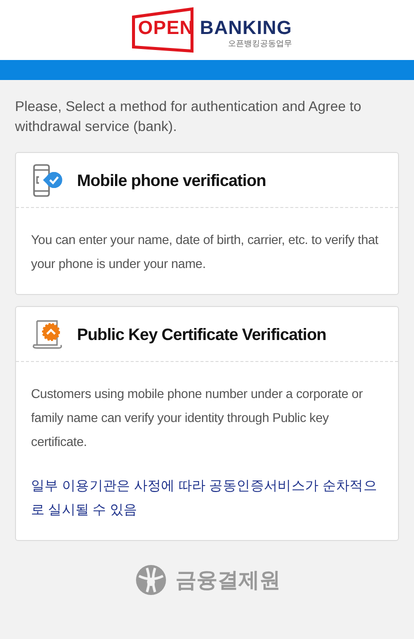  I want to click on logo-subtitle: 오픈뱅킹공동업무, so click(260, 44).